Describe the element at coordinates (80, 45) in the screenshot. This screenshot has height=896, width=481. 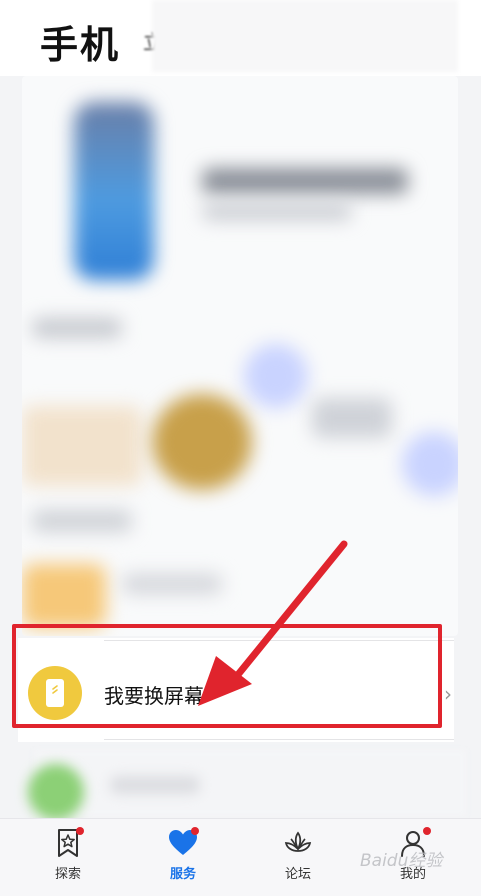
I see `page-title: 手机` at that location.